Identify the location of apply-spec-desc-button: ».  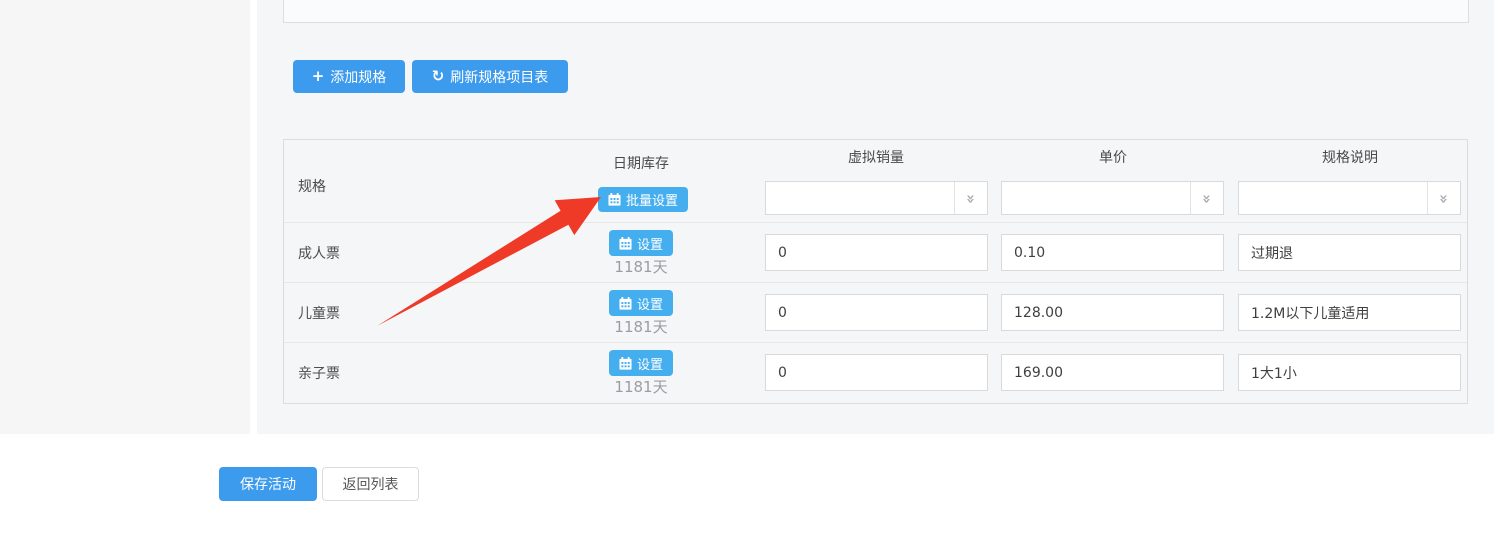
(1443, 198).